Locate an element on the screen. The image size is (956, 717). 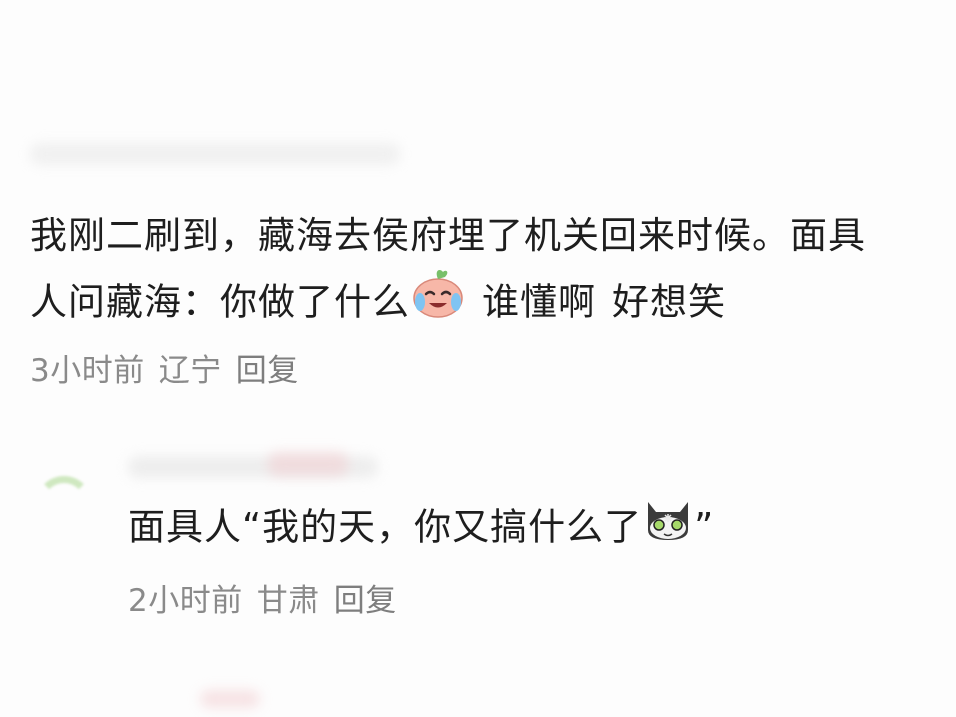
avatar-image is located at coordinates (64, 490).